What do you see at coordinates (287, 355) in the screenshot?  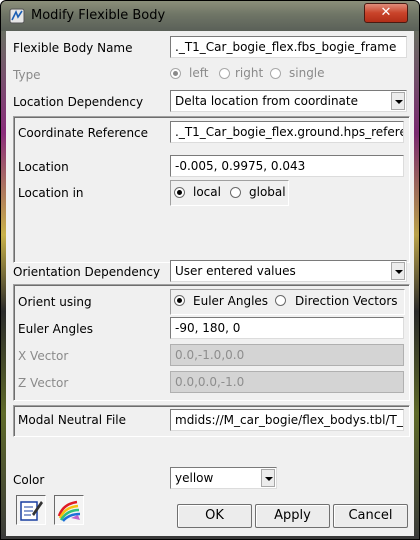 I see `x-vector-field: 0.0,-1.0,0.0` at bounding box center [287, 355].